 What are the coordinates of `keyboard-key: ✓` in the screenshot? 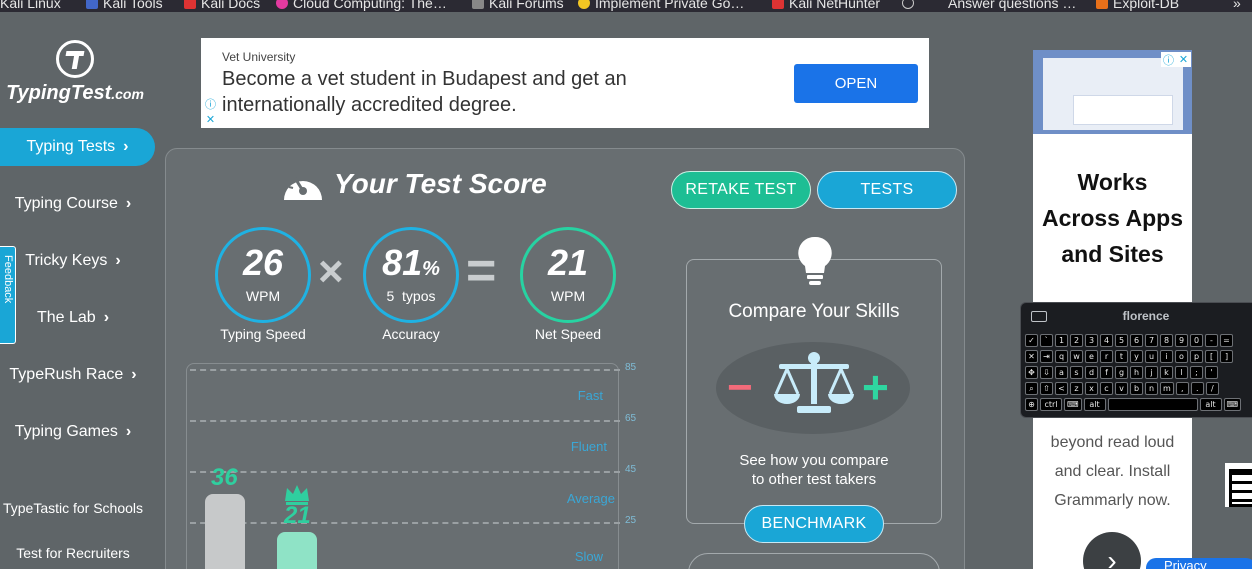 It's located at (1031, 340).